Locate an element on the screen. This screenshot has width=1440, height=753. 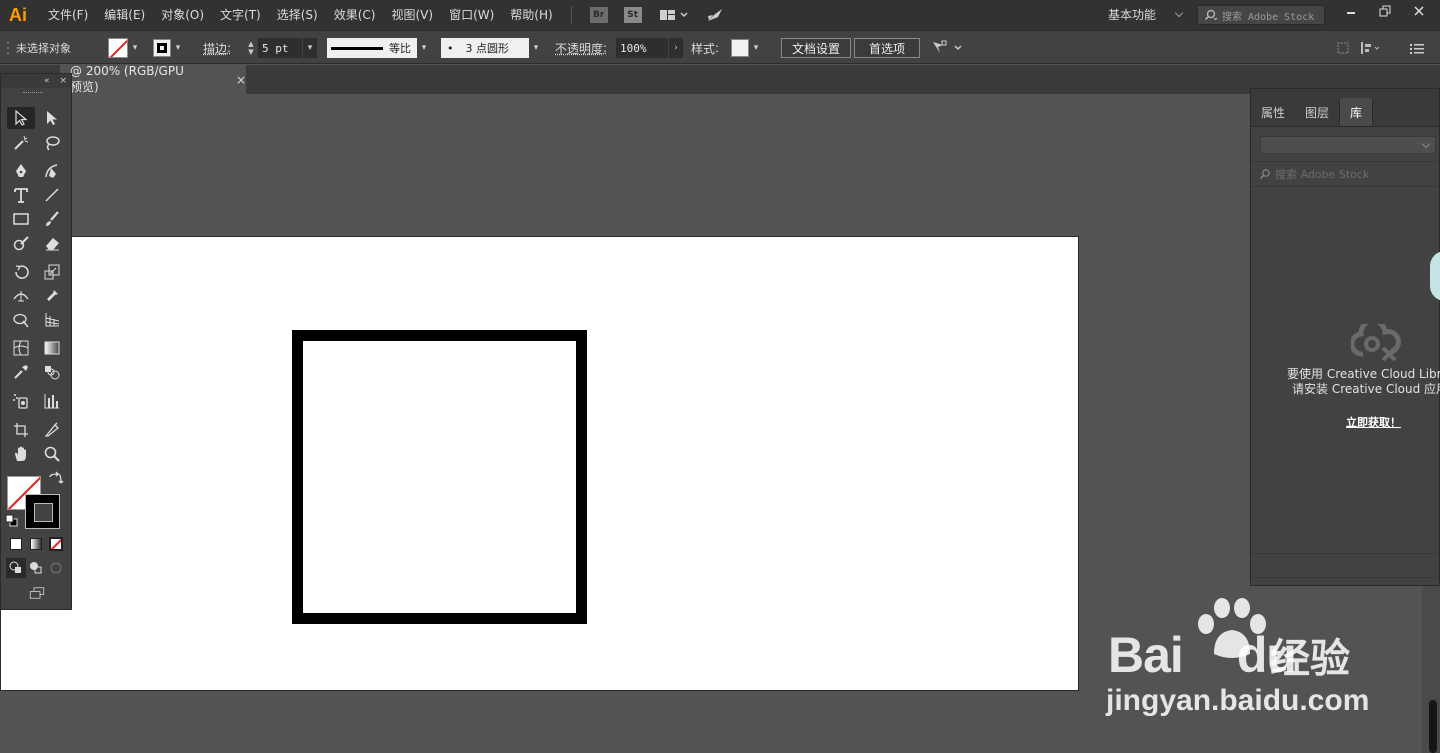
distribute-icon is located at coordinates (1371, 48).